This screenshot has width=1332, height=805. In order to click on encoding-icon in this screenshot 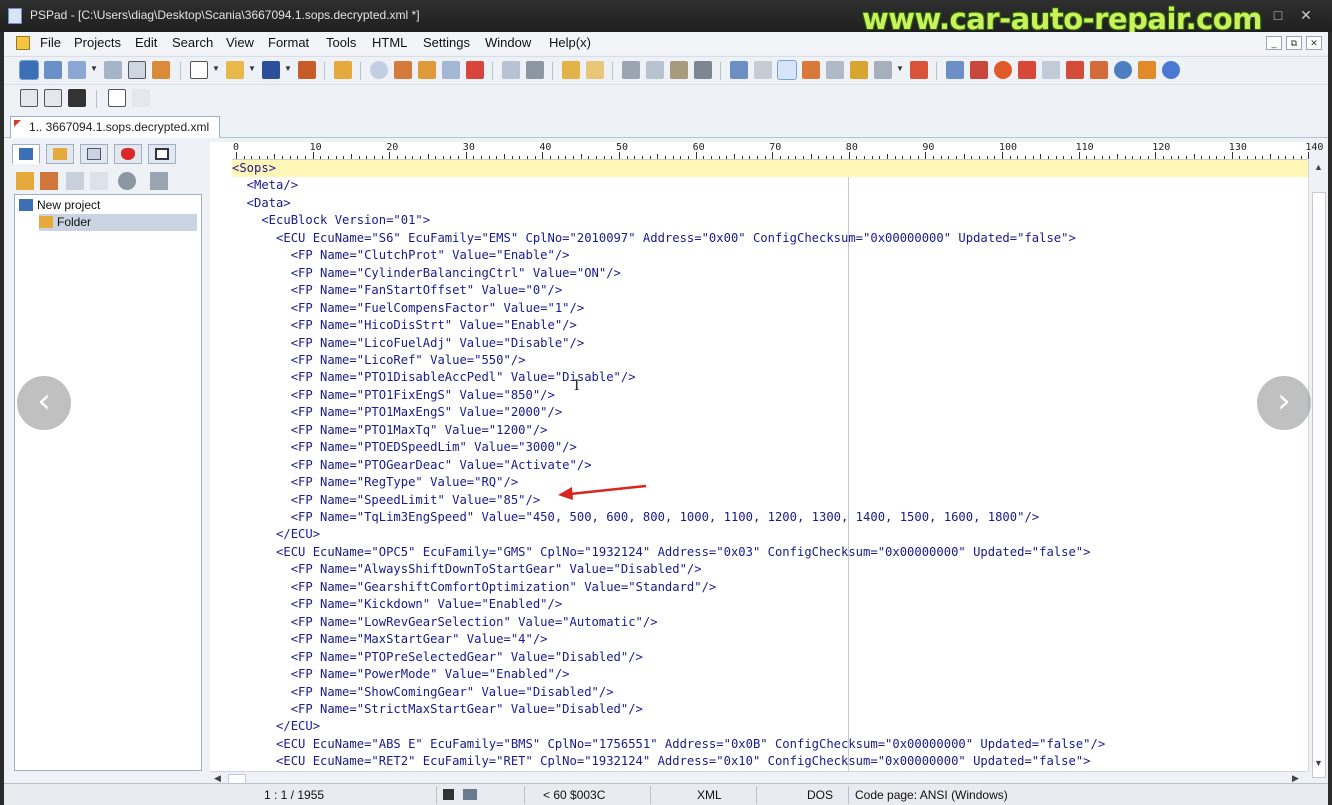, I will do `click(883, 70)`.